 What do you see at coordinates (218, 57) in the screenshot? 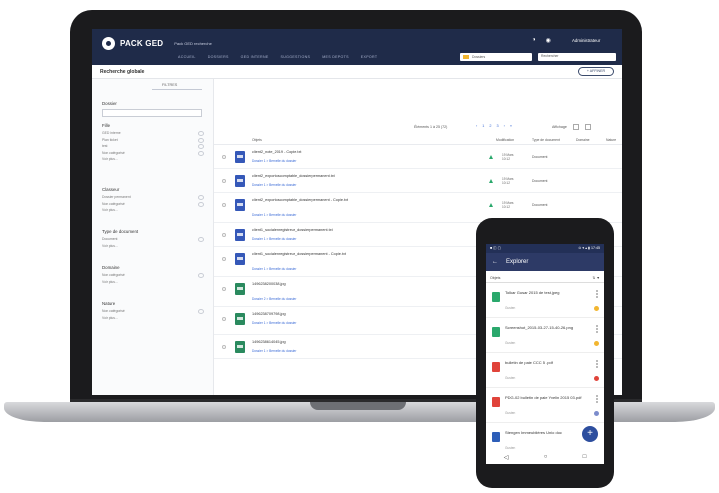
I see `nav-item-dossiers: DOSSIERS` at bounding box center [218, 57].